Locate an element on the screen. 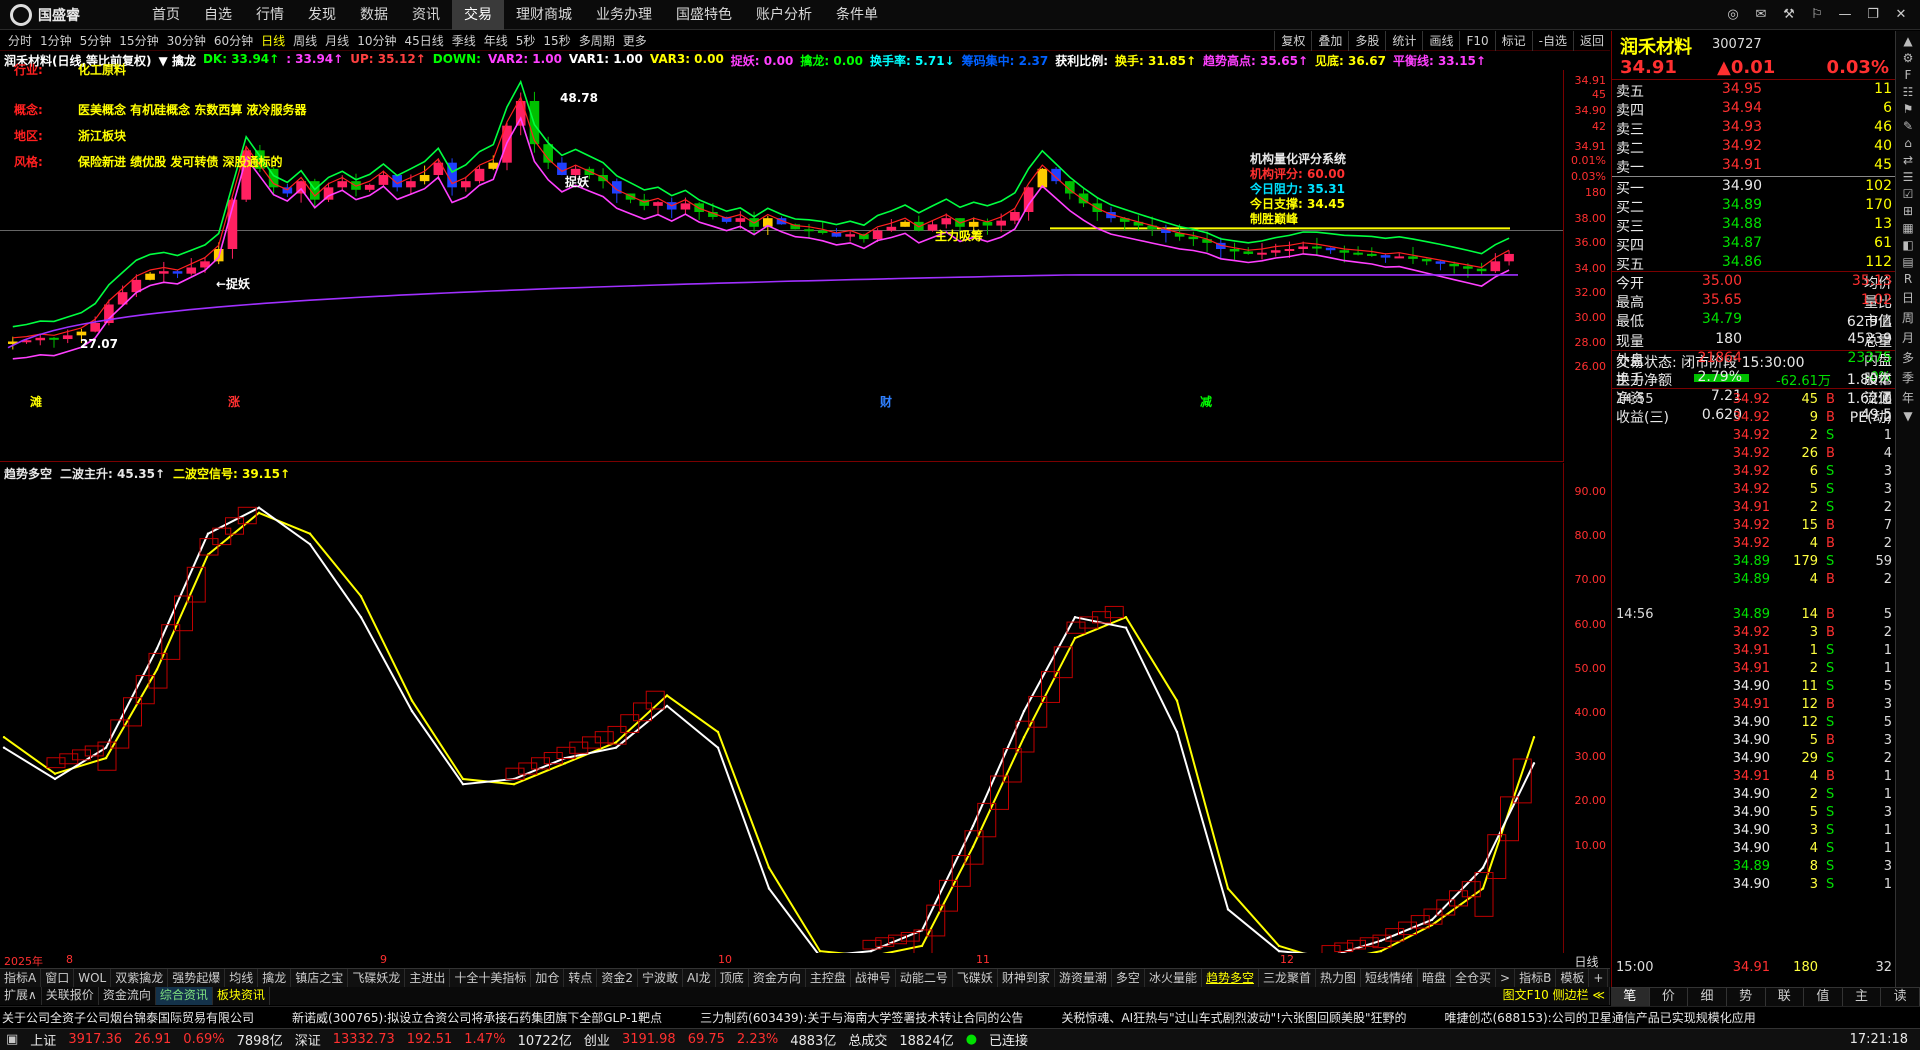 The width and height of the screenshot is (1920, 1050). indicator-tab: 多空 is located at coordinates (1128, 978).